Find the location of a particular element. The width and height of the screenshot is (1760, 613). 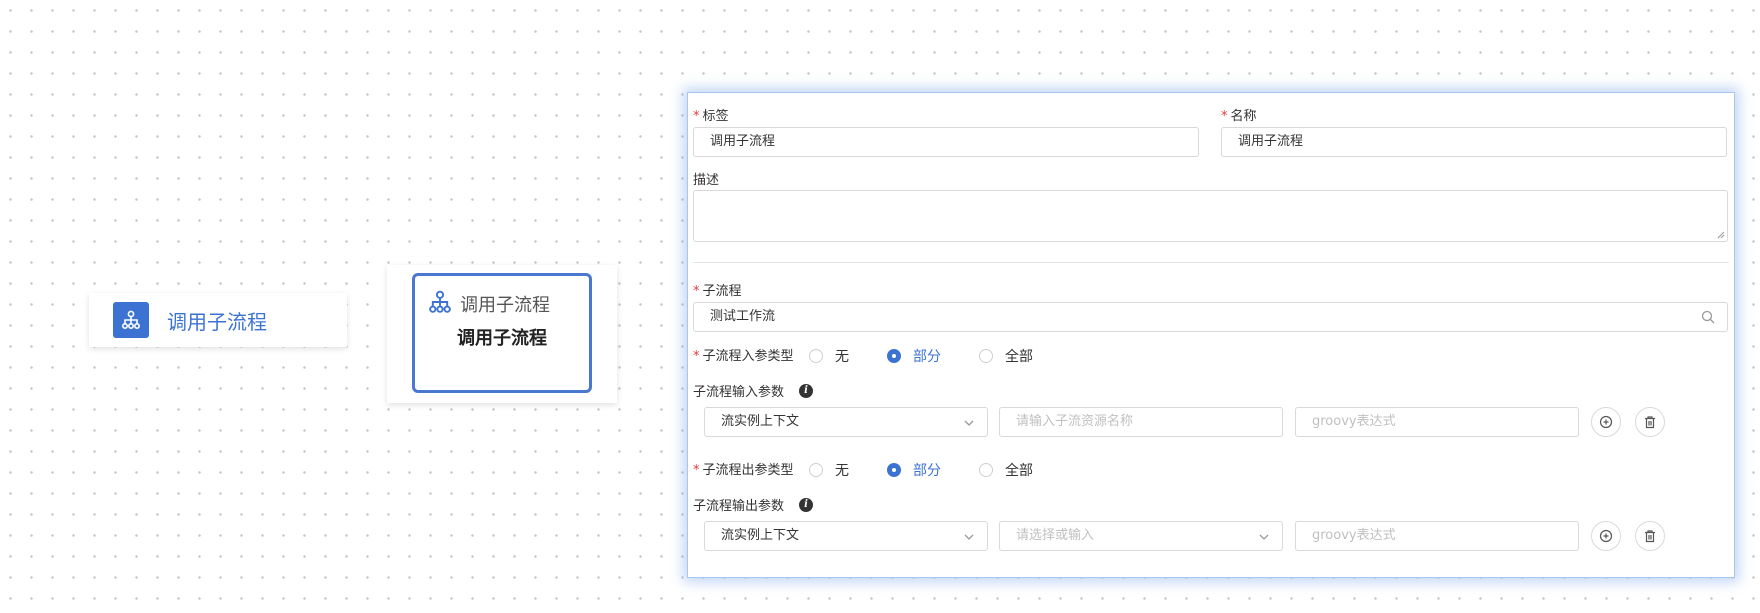

desc-textarea is located at coordinates (1210, 216).